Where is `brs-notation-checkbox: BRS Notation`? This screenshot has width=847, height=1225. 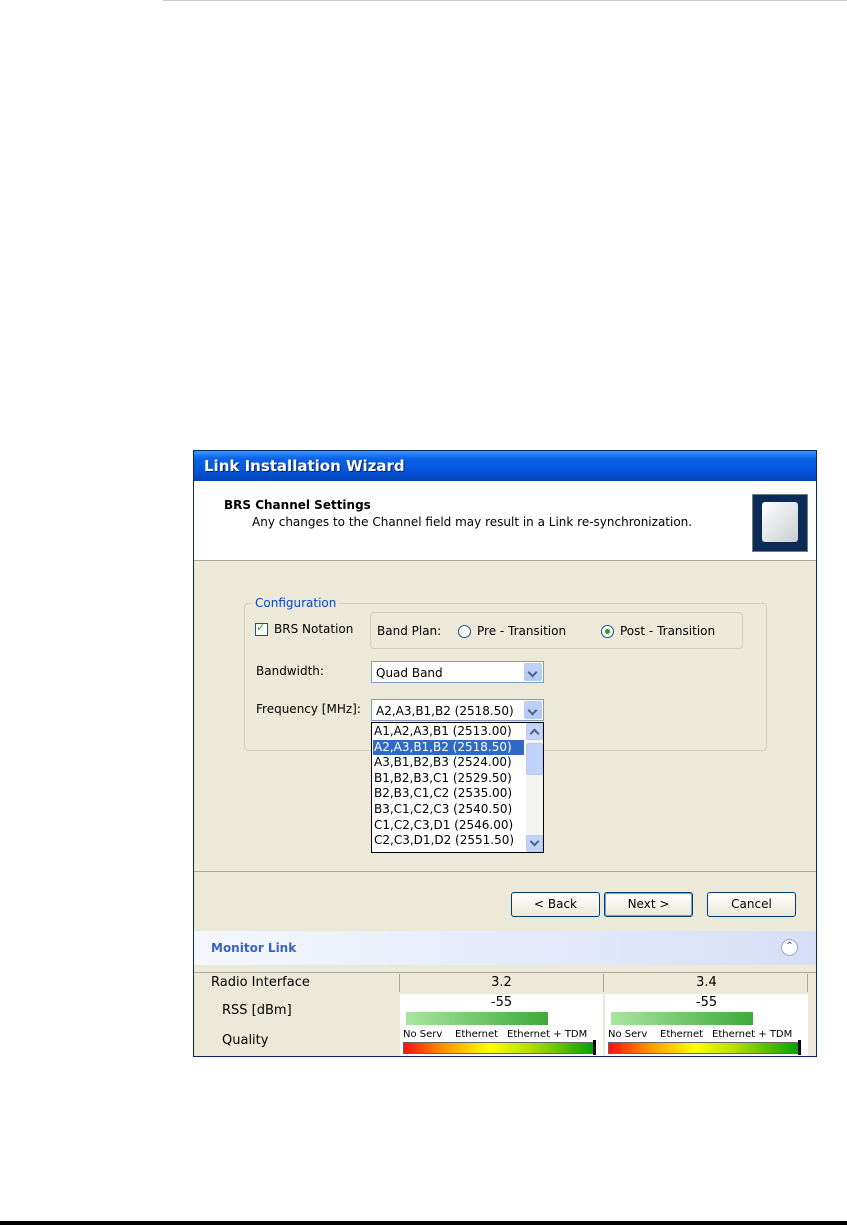
brs-notation-checkbox: BRS Notation is located at coordinates (304, 628).